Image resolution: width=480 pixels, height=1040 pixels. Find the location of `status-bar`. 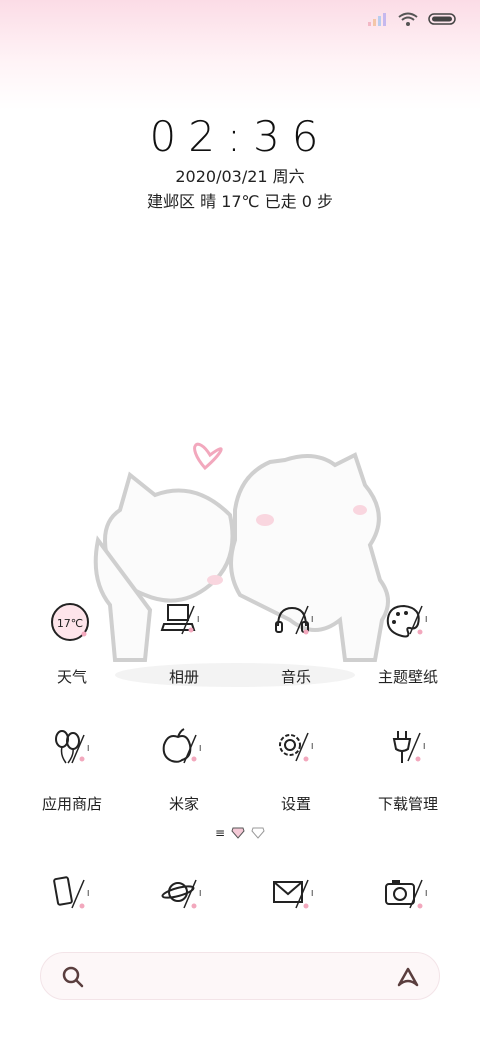

status-bar is located at coordinates (412, 19).